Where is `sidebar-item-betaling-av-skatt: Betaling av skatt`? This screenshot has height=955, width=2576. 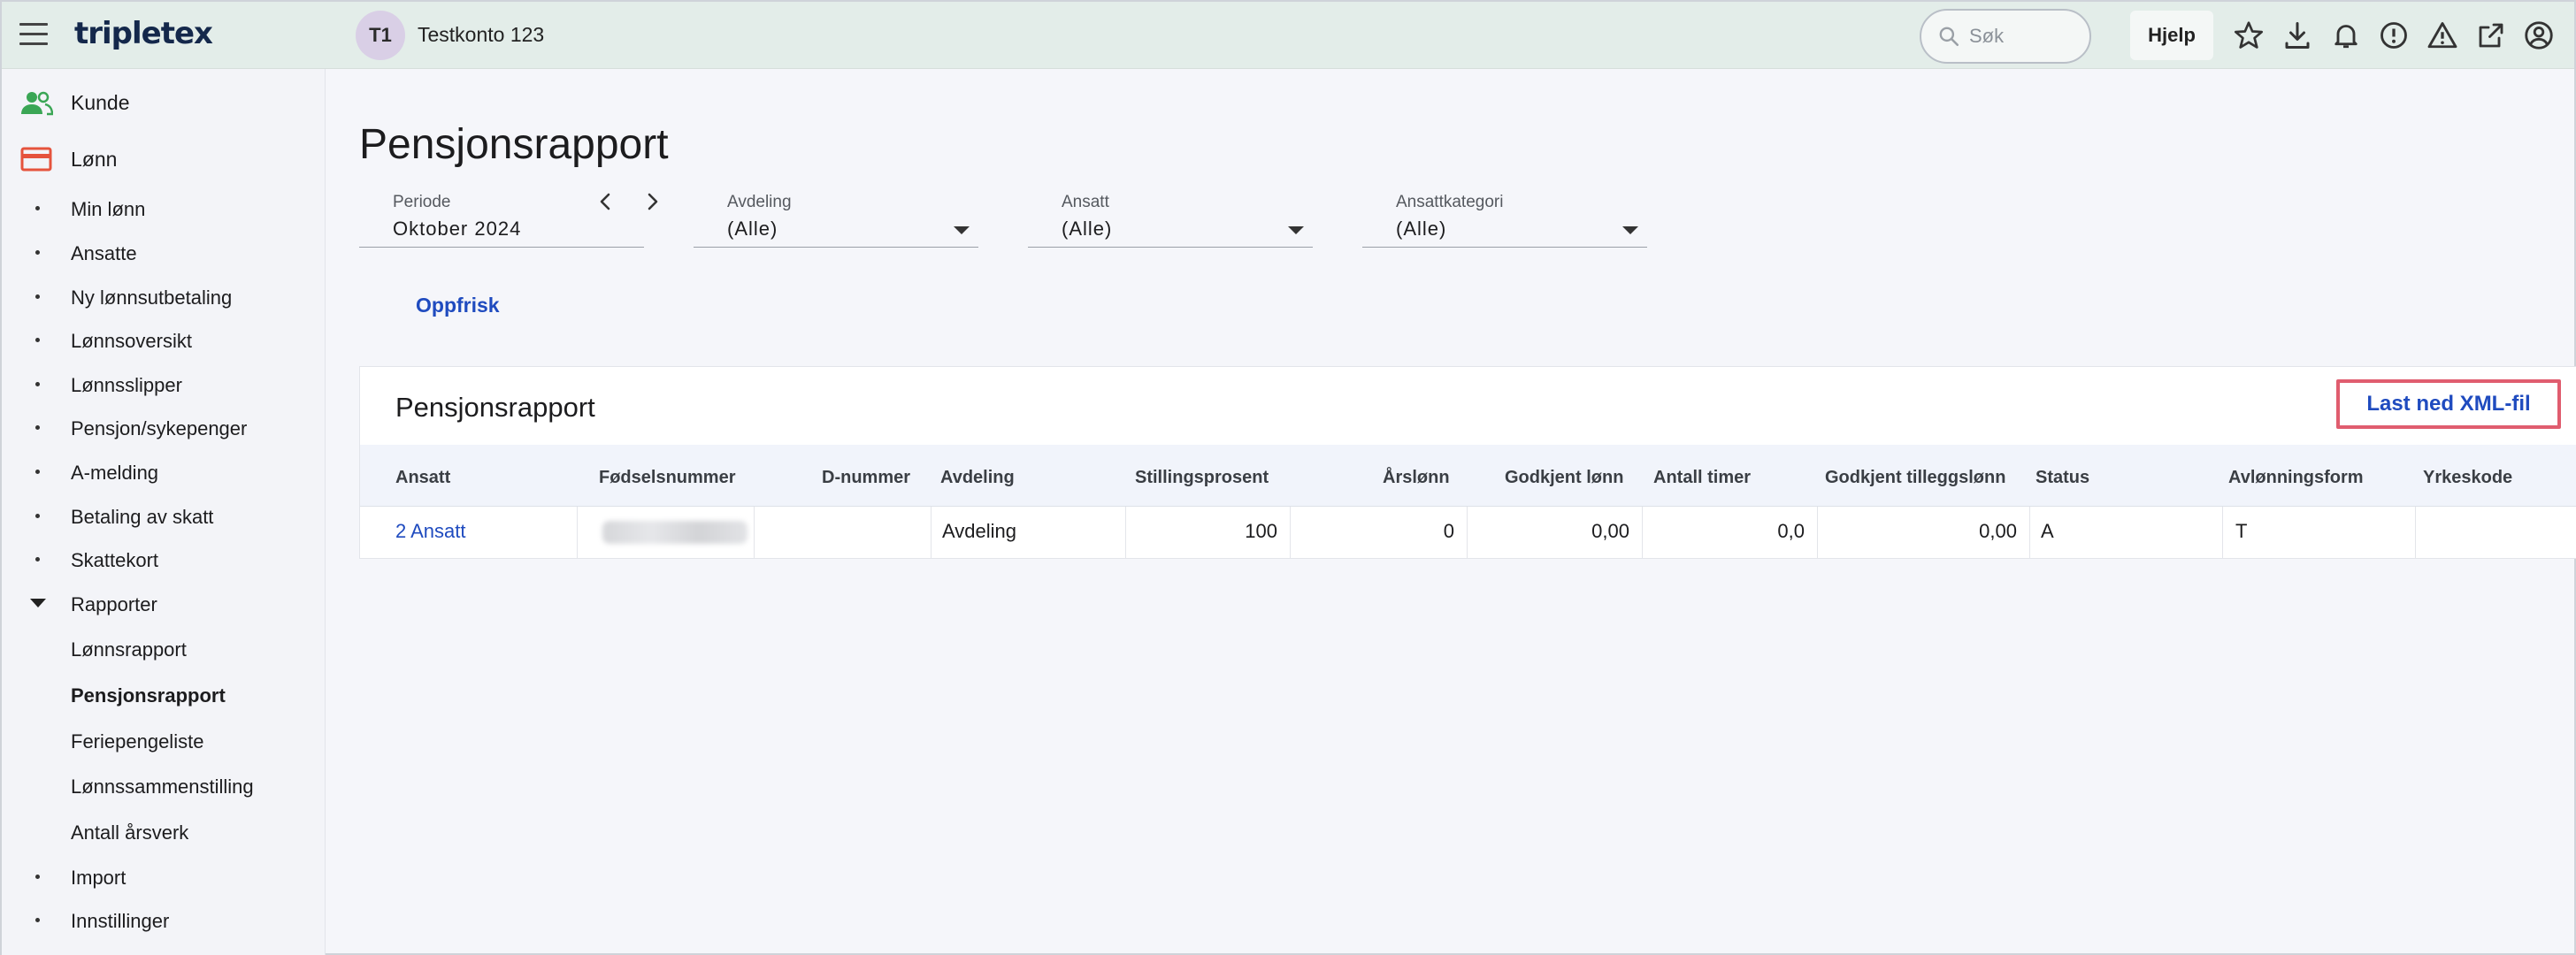
sidebar-item-betaling-av-skatt: Betaling av skatt is located at coordinates (161, 517).